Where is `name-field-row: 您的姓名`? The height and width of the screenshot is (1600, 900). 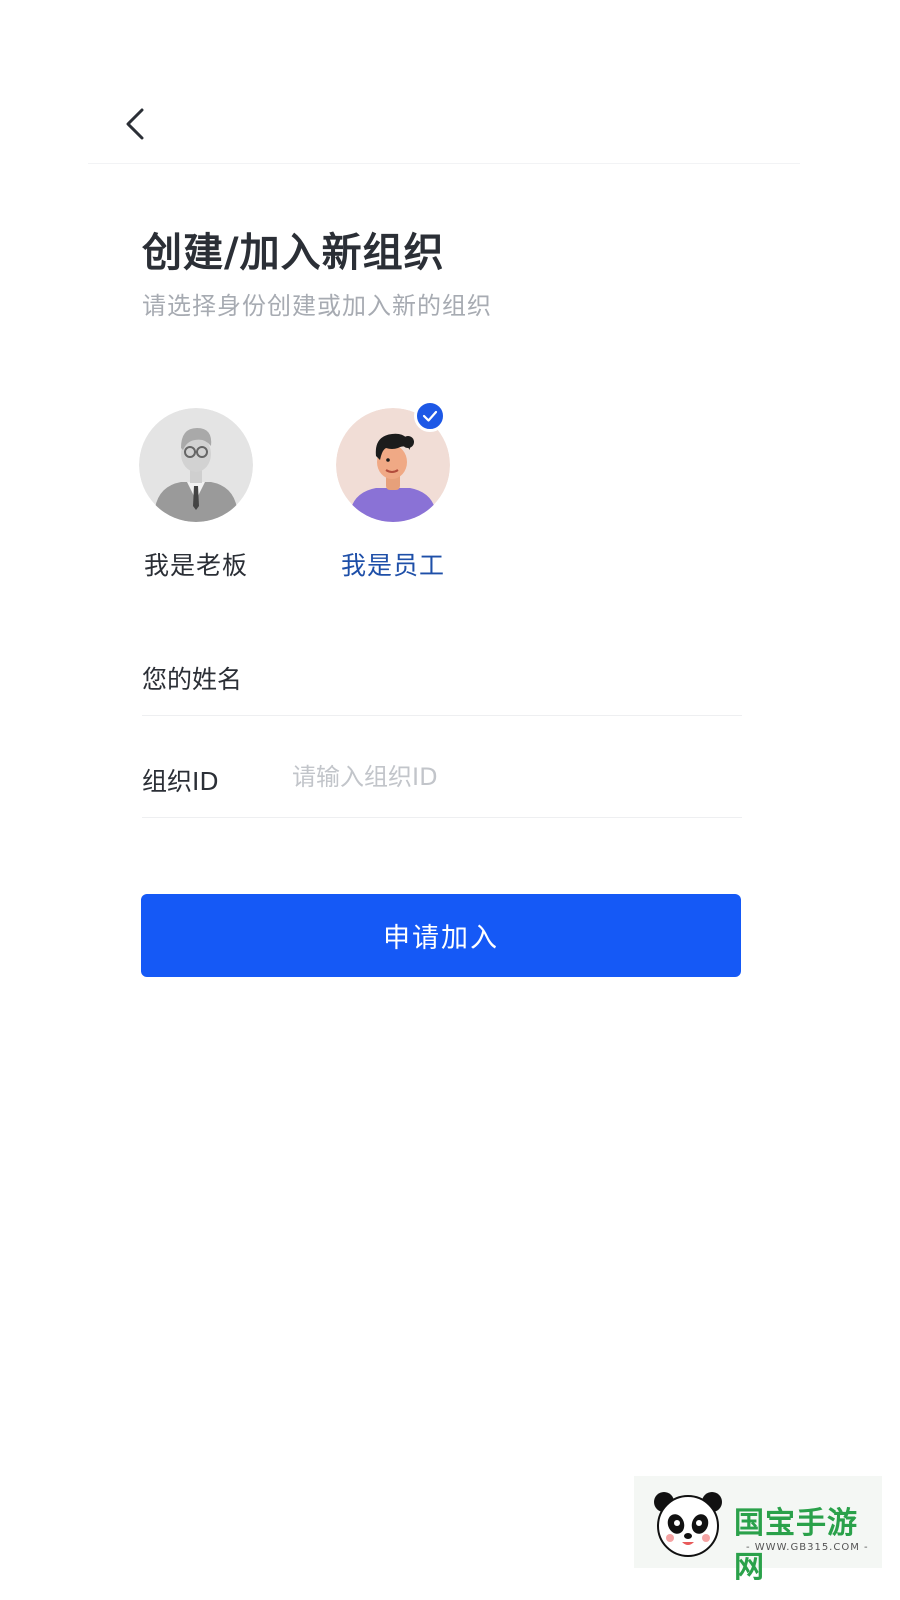 name-field-row: 您的姓名 is located at coordinates (442, 678).